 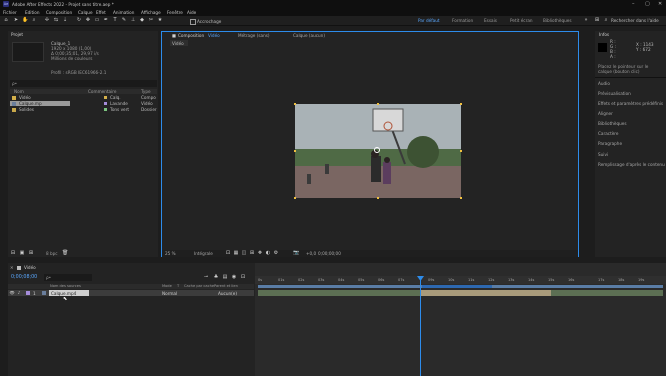 What do you see at coordinates (124, 20) in the screenshot?
I see `brush-tool-icon: ✎` at bounding box center [124, 20].